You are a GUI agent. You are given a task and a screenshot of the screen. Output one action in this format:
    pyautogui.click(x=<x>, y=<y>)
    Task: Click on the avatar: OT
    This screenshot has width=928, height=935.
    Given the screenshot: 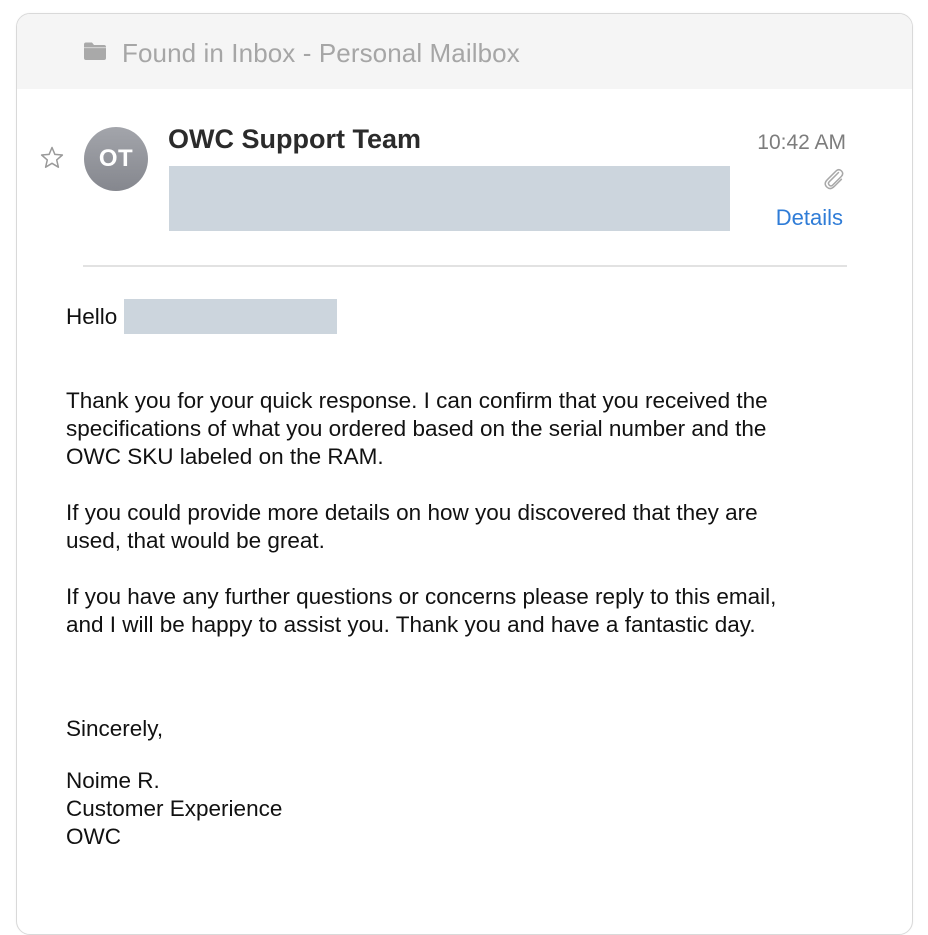 What is the action you would take?
    pyautogui.click(x=116, y=159)
    